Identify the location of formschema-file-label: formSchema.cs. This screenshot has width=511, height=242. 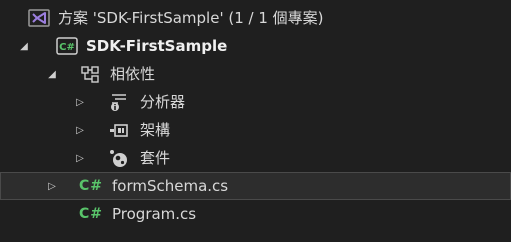
(170, 186).